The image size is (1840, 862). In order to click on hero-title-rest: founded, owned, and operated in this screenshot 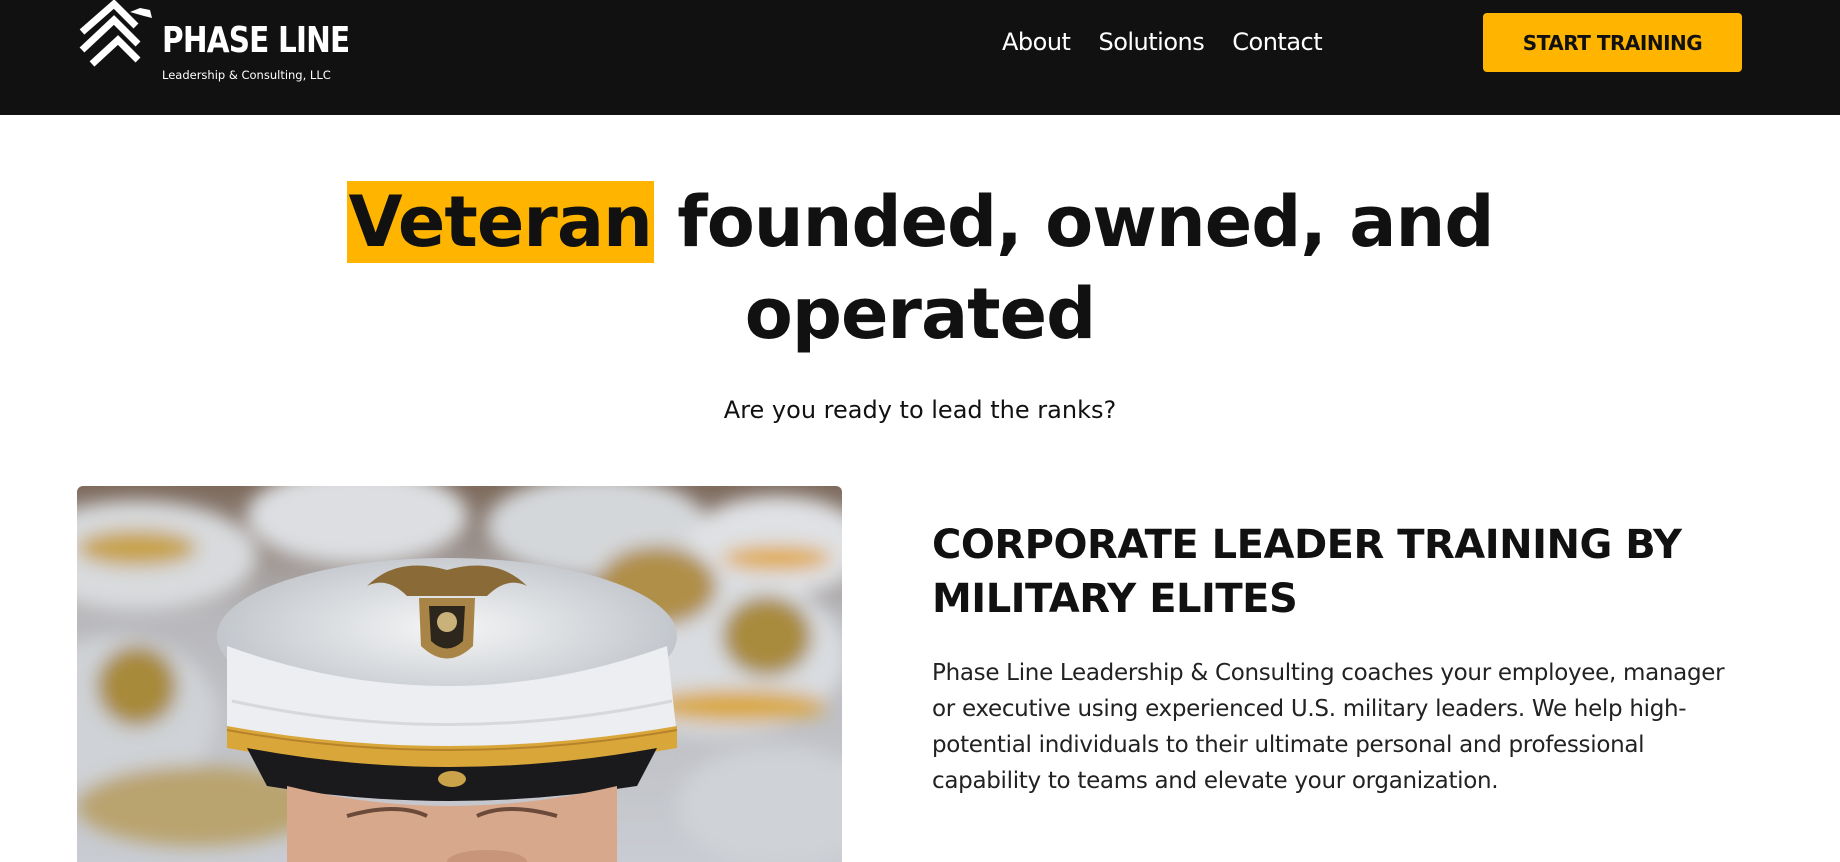, I will do `click(1085, 268)`.